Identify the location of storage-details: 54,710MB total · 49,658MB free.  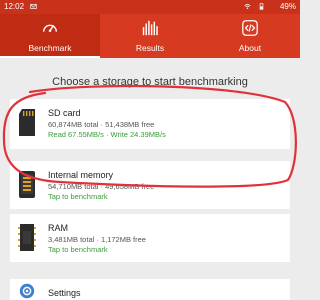
(101, 186).